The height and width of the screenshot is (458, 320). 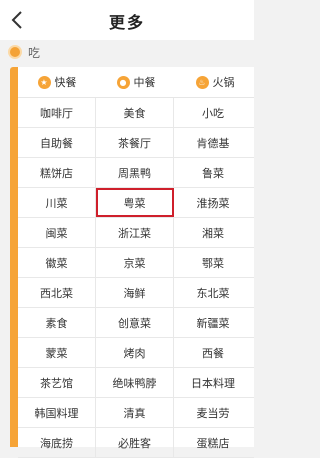 I want to click on category-item-selected: 粤菜, so click(x=135, y=202).